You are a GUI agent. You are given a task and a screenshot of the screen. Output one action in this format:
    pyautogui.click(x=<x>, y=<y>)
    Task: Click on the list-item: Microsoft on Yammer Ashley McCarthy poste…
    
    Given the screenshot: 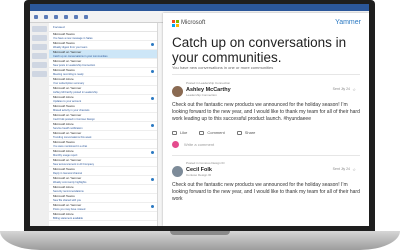 What is the action you would take?
    pyautogui.click(x=103, y=90)
    